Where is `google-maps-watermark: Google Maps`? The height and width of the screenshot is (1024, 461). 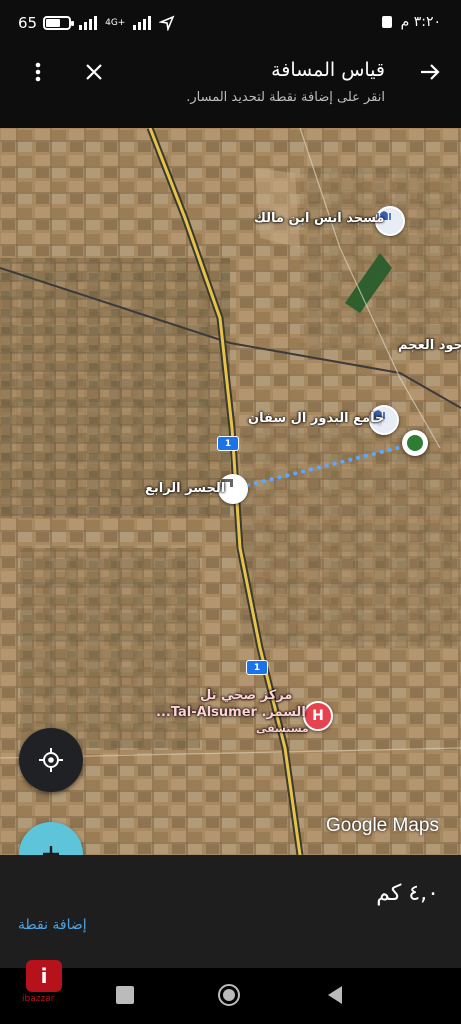 google-maps-watermark: Google Maps is located at coordinates (382, 825).